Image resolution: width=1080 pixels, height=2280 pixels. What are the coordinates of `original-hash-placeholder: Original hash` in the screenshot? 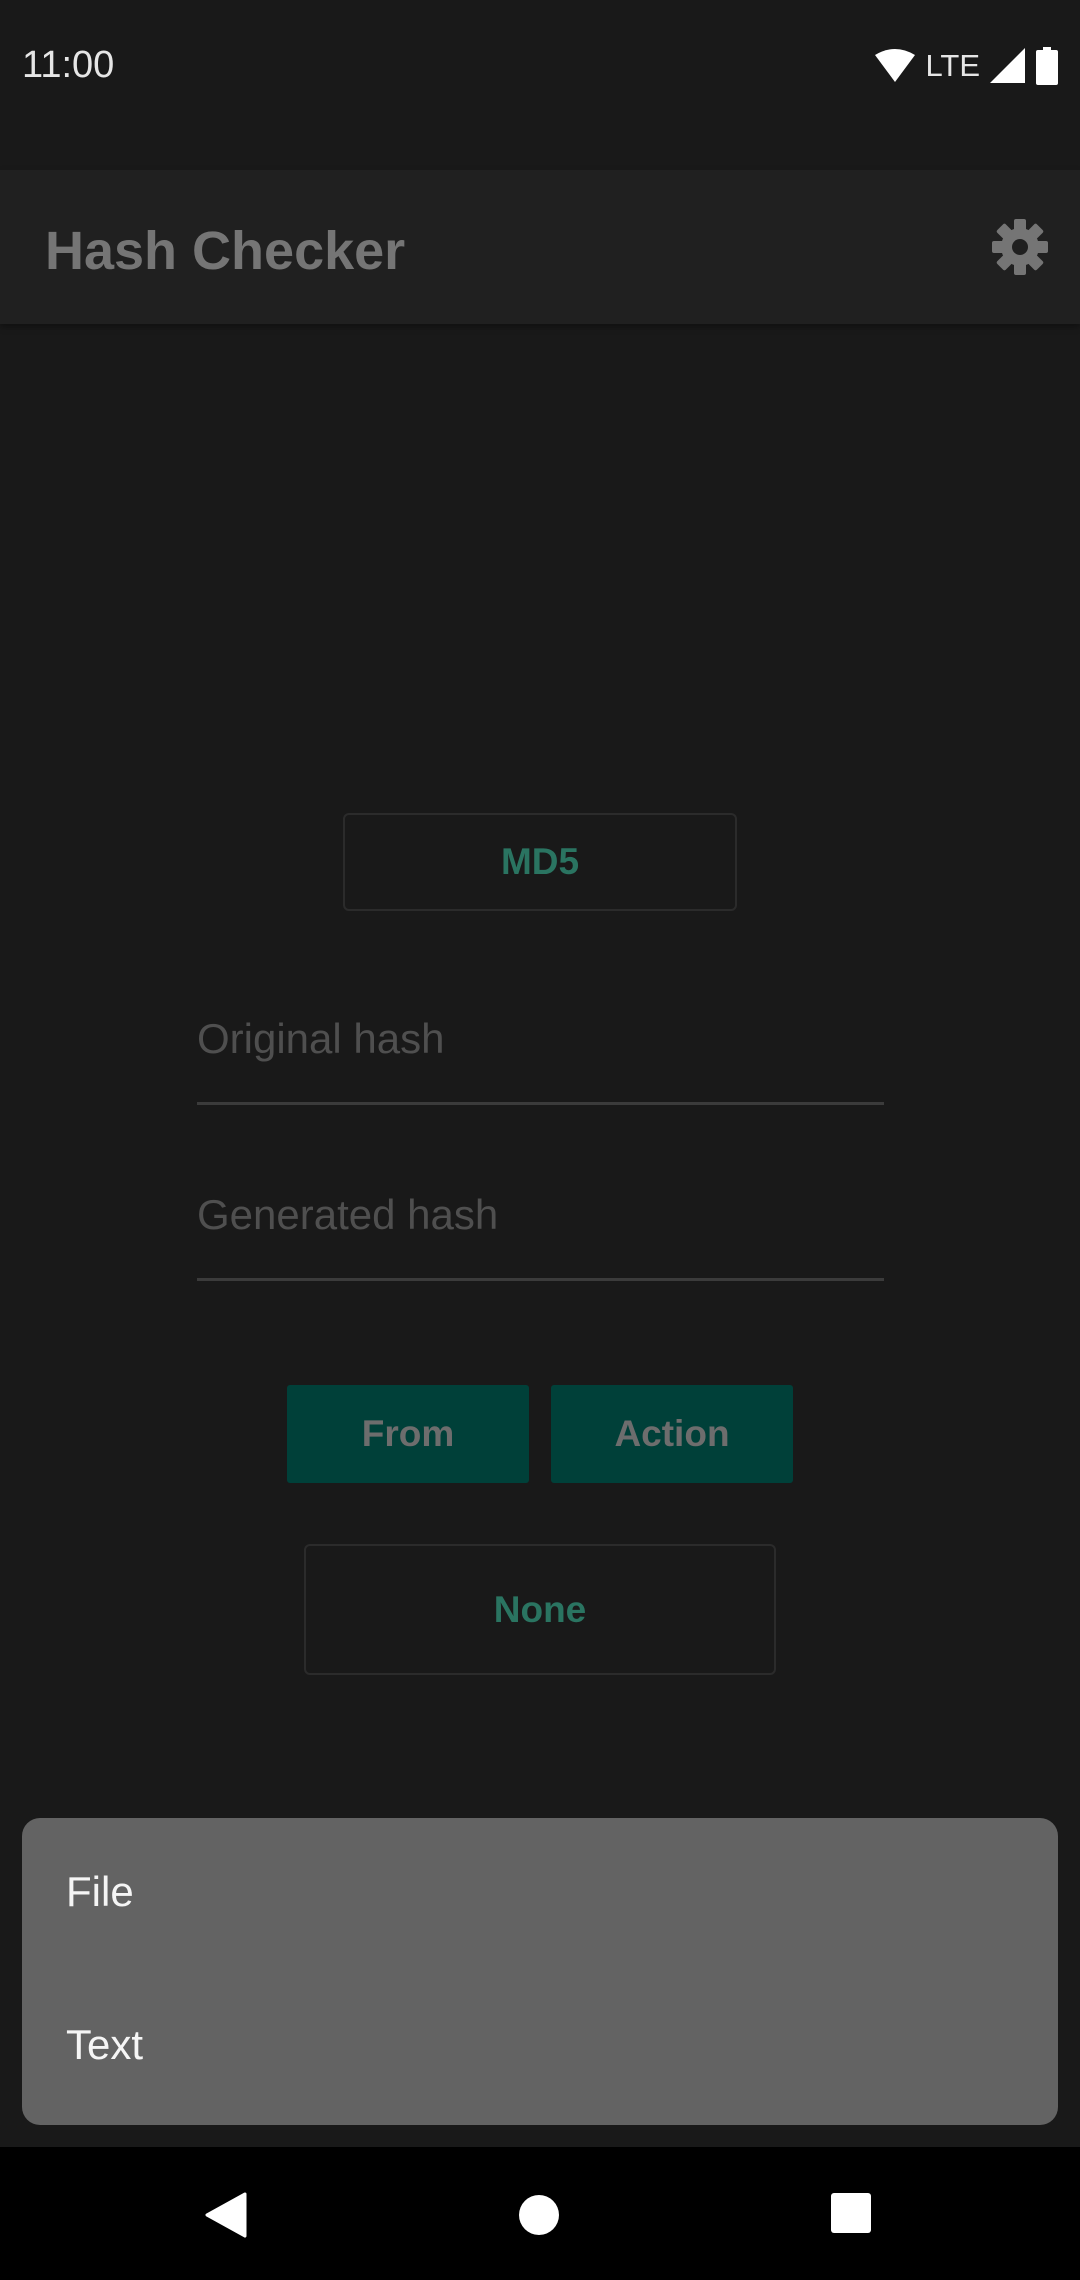 It's located at (321, 1038).